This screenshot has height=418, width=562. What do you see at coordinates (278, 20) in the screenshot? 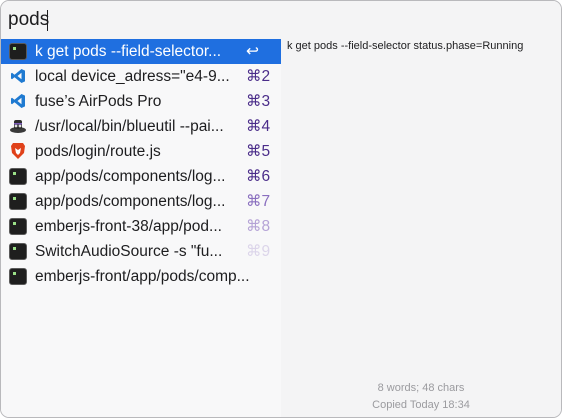
I see `search-input` at bounding box center [278, 20].